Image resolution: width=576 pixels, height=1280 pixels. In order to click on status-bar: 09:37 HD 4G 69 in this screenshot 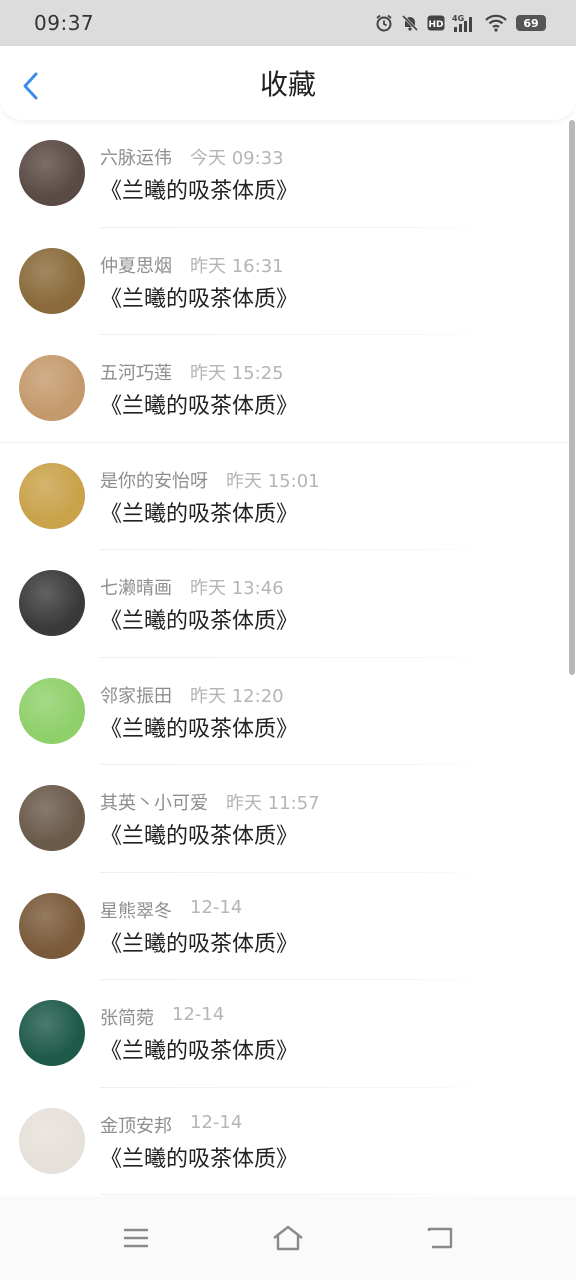, I will do `click(288, 23)`.